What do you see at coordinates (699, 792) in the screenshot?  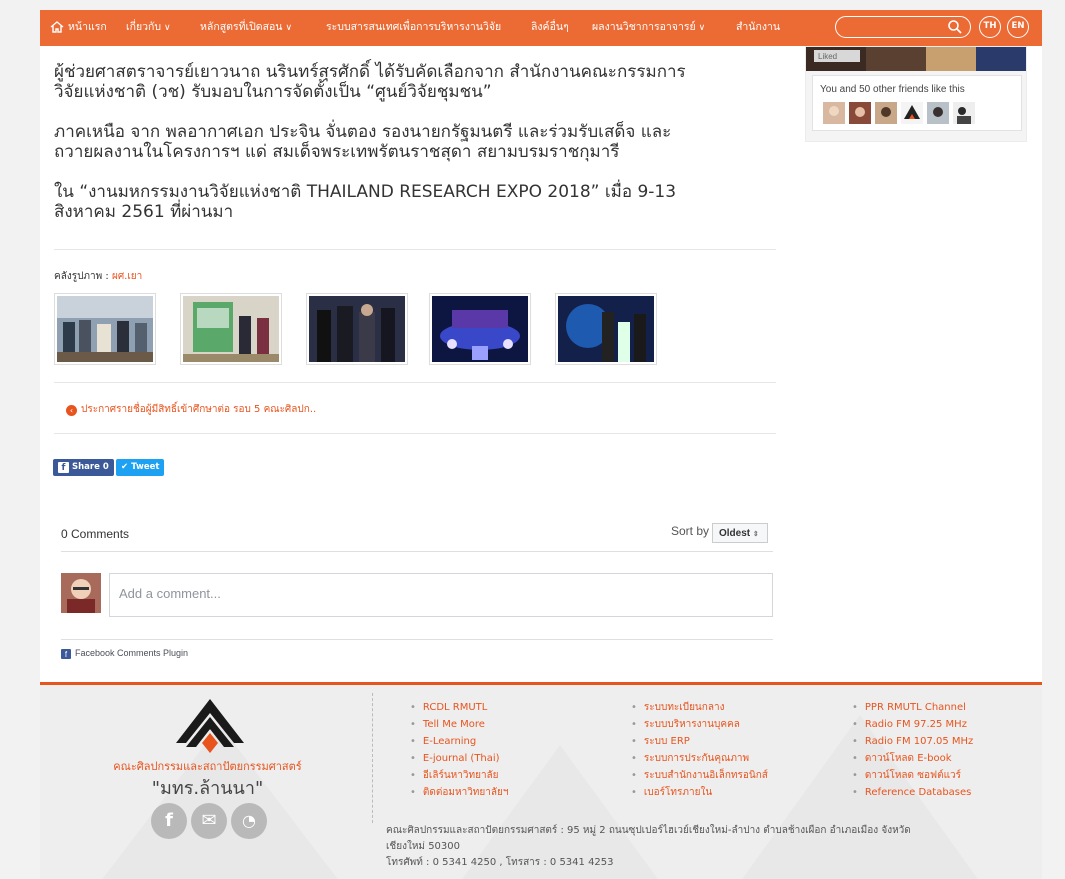 I see `footer-link: เบอร์โทรภายใน` at bounding box center [699, 792].